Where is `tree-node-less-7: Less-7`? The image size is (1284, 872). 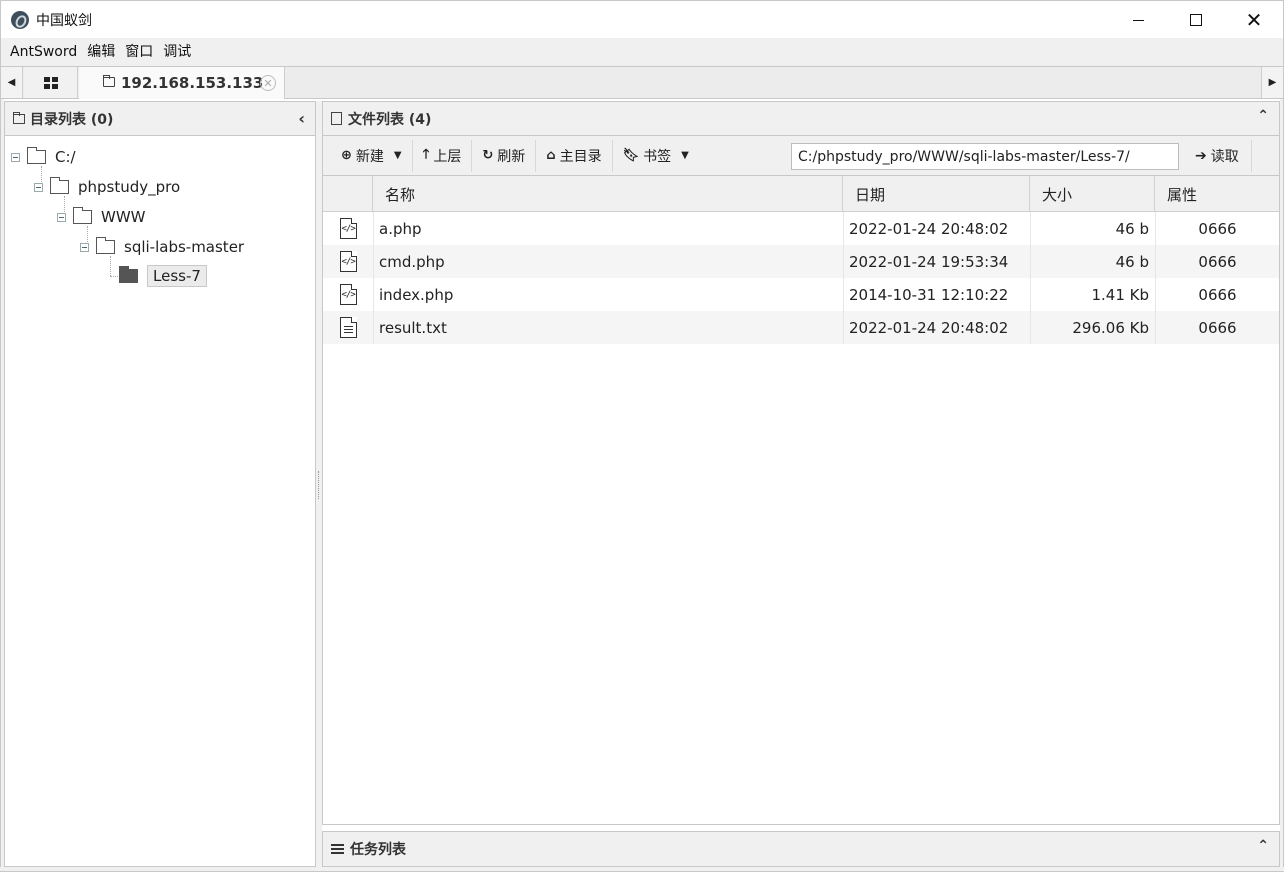
tree-node-less-7: Less-7 is located at coordinates (161, 276).